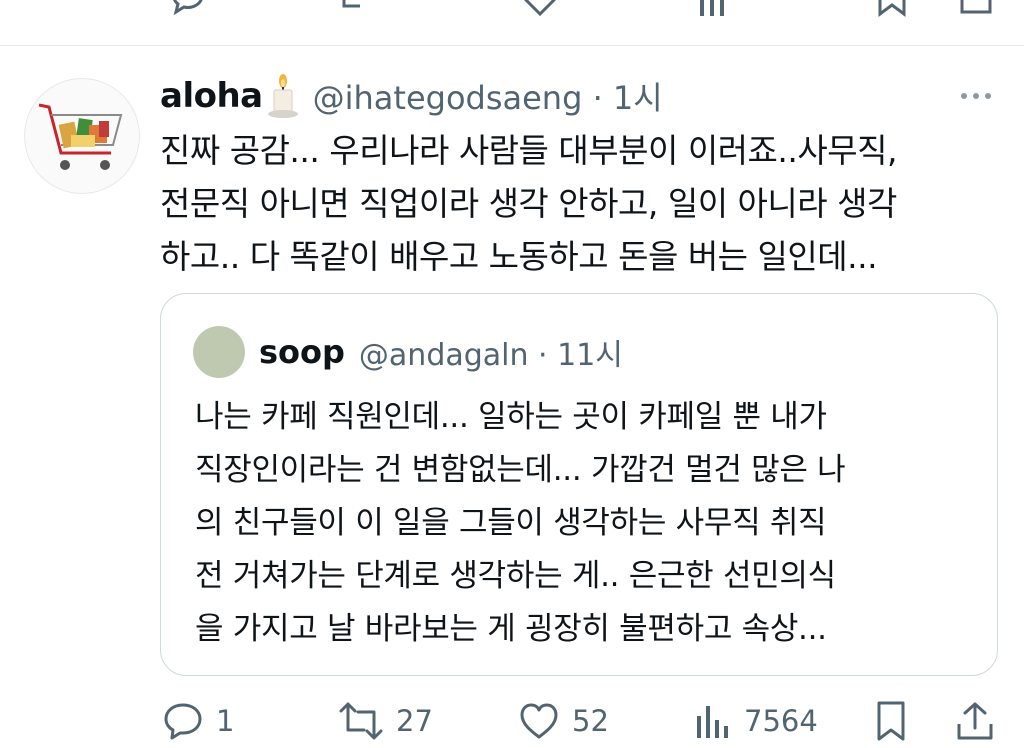 Image resolution: width=1024 pixels, height=748 pixels. Describe the element at coordinates (219, 352) in the screenshot. I see `quoted-avatar` at that location.